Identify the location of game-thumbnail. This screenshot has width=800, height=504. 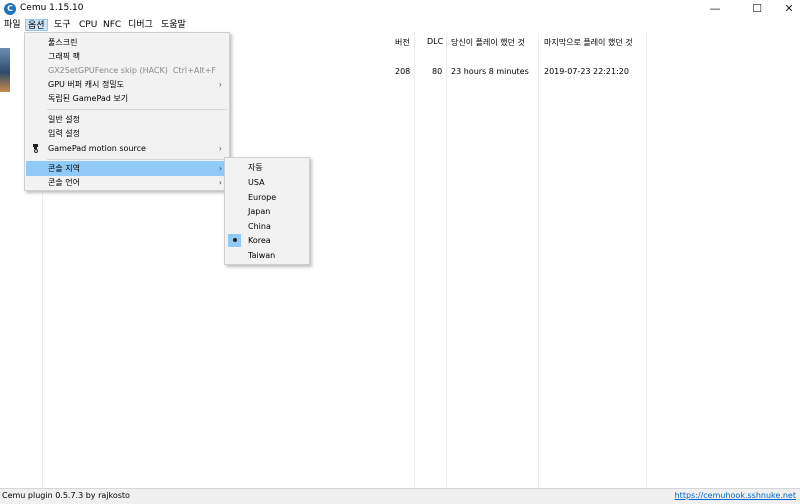
(5, 70).